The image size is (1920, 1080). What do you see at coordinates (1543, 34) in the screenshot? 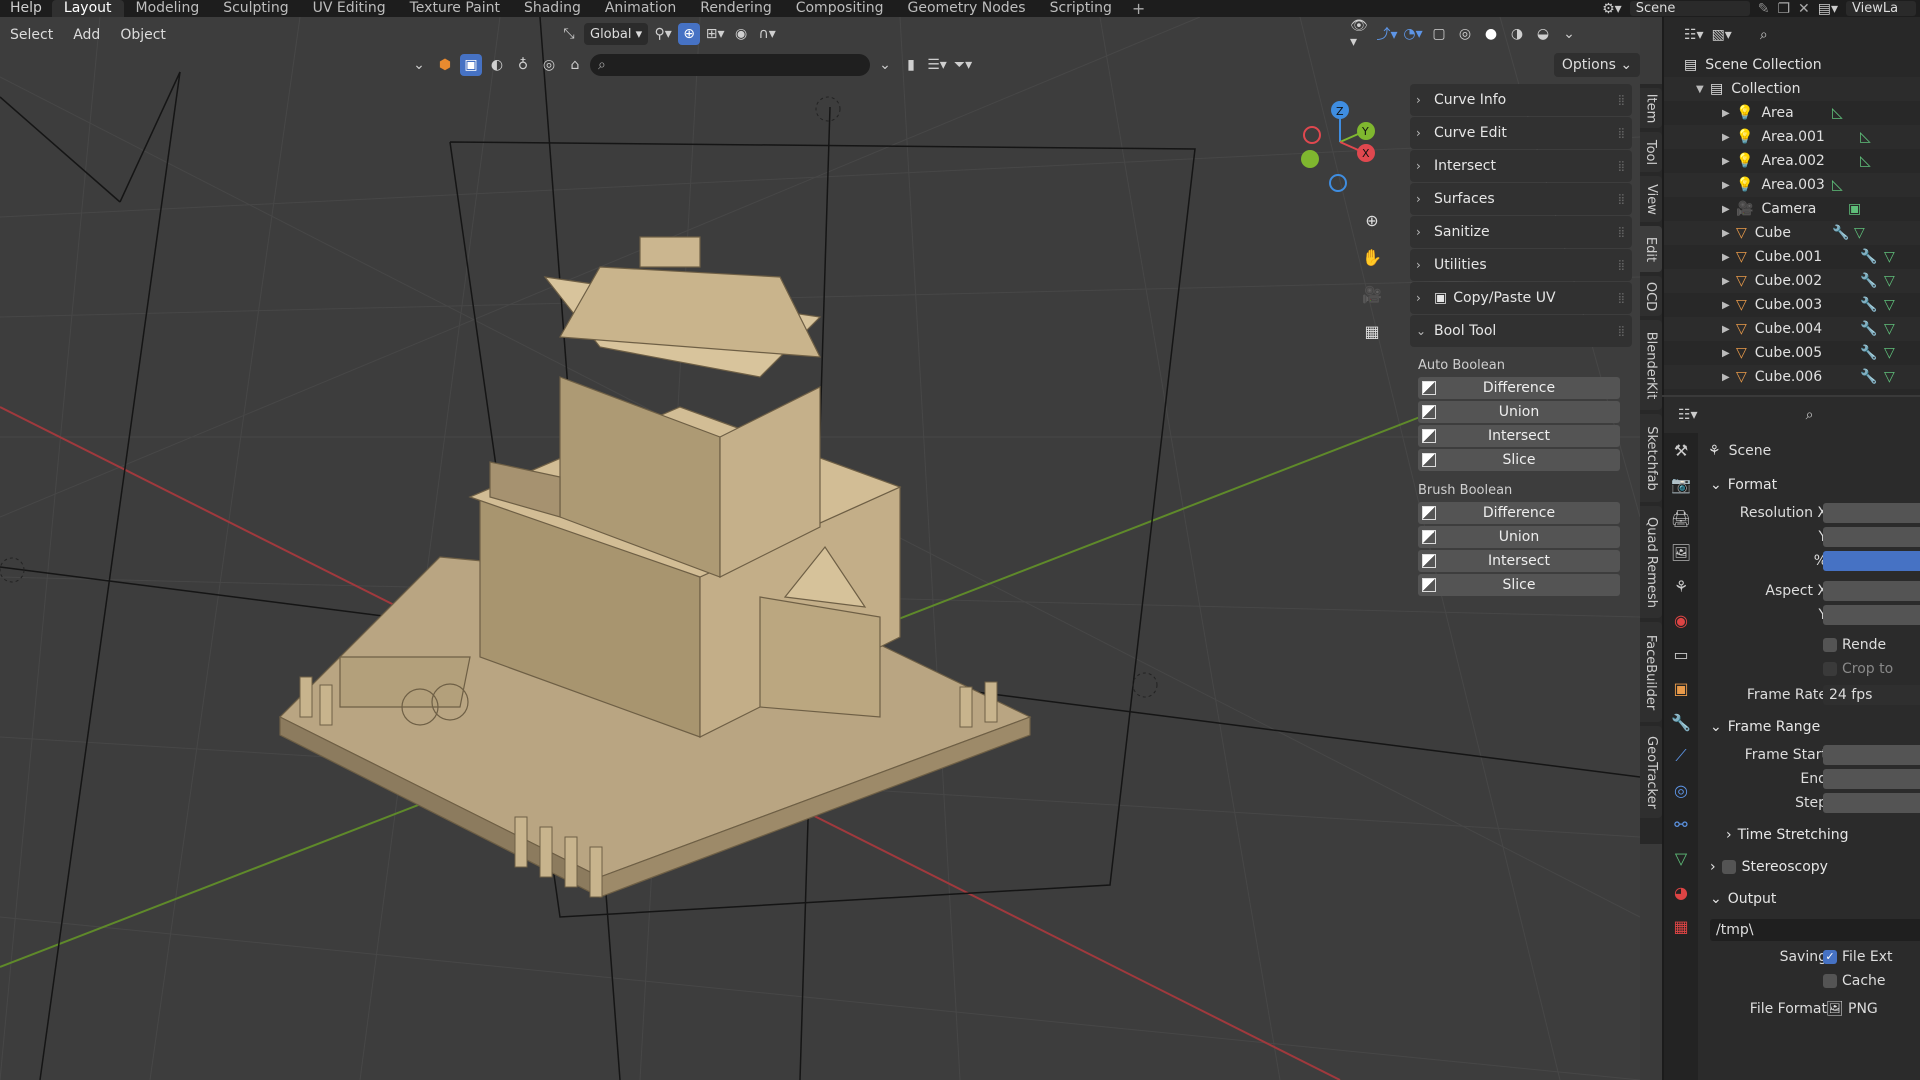
I see `rendered-icon: ◒` at bounding box center [1543, 34].